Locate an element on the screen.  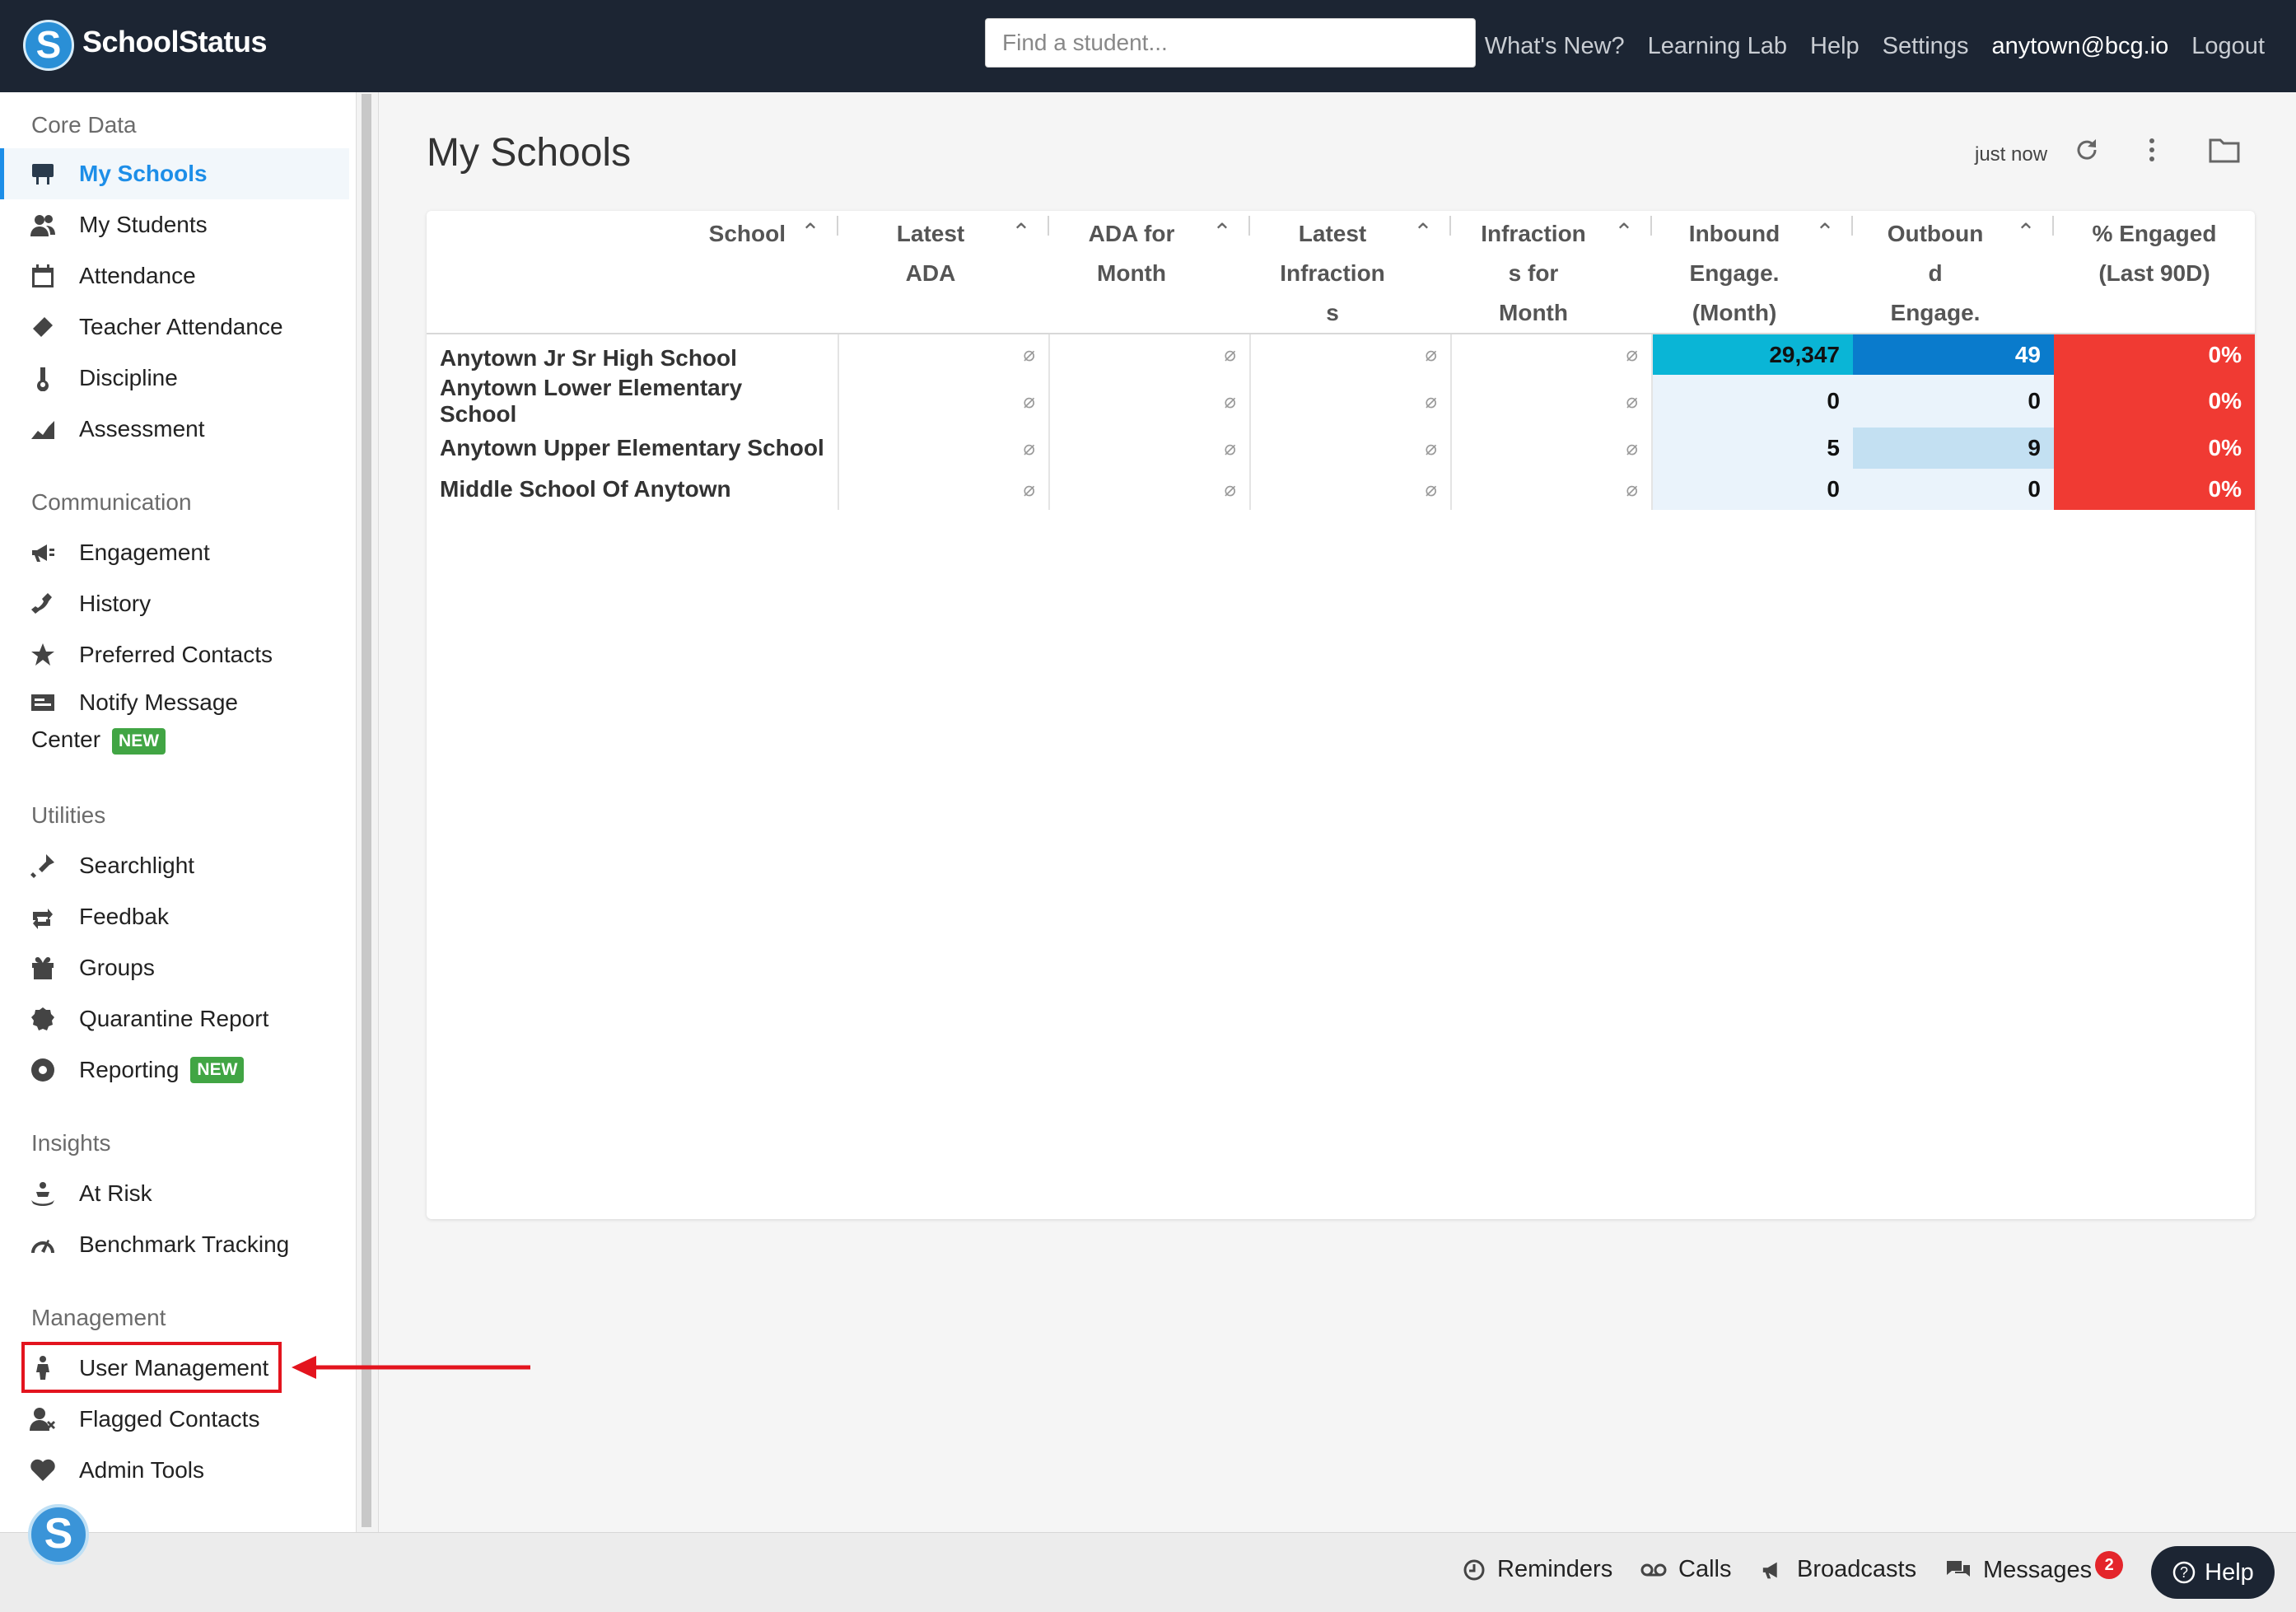
school-board-icon is located at coordinates (54, 174).